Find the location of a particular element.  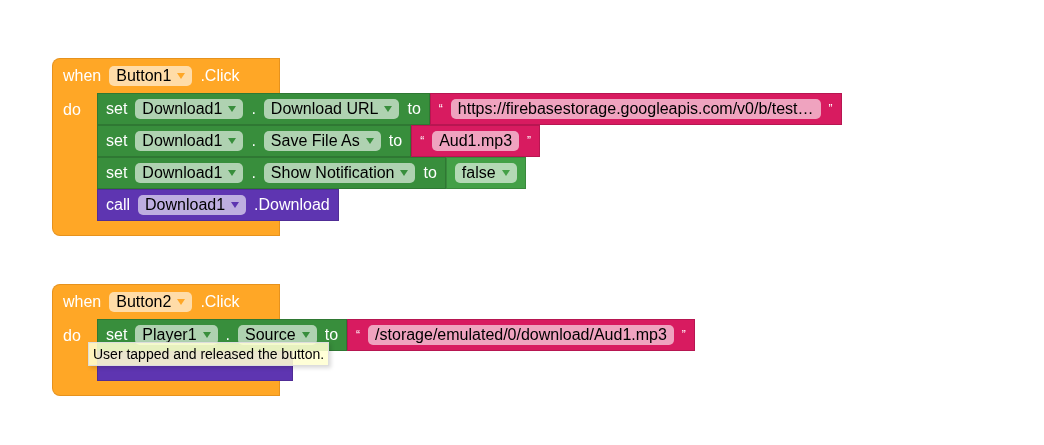

event-block-header: when Button2 .Click is located at coordinates (166, 301).